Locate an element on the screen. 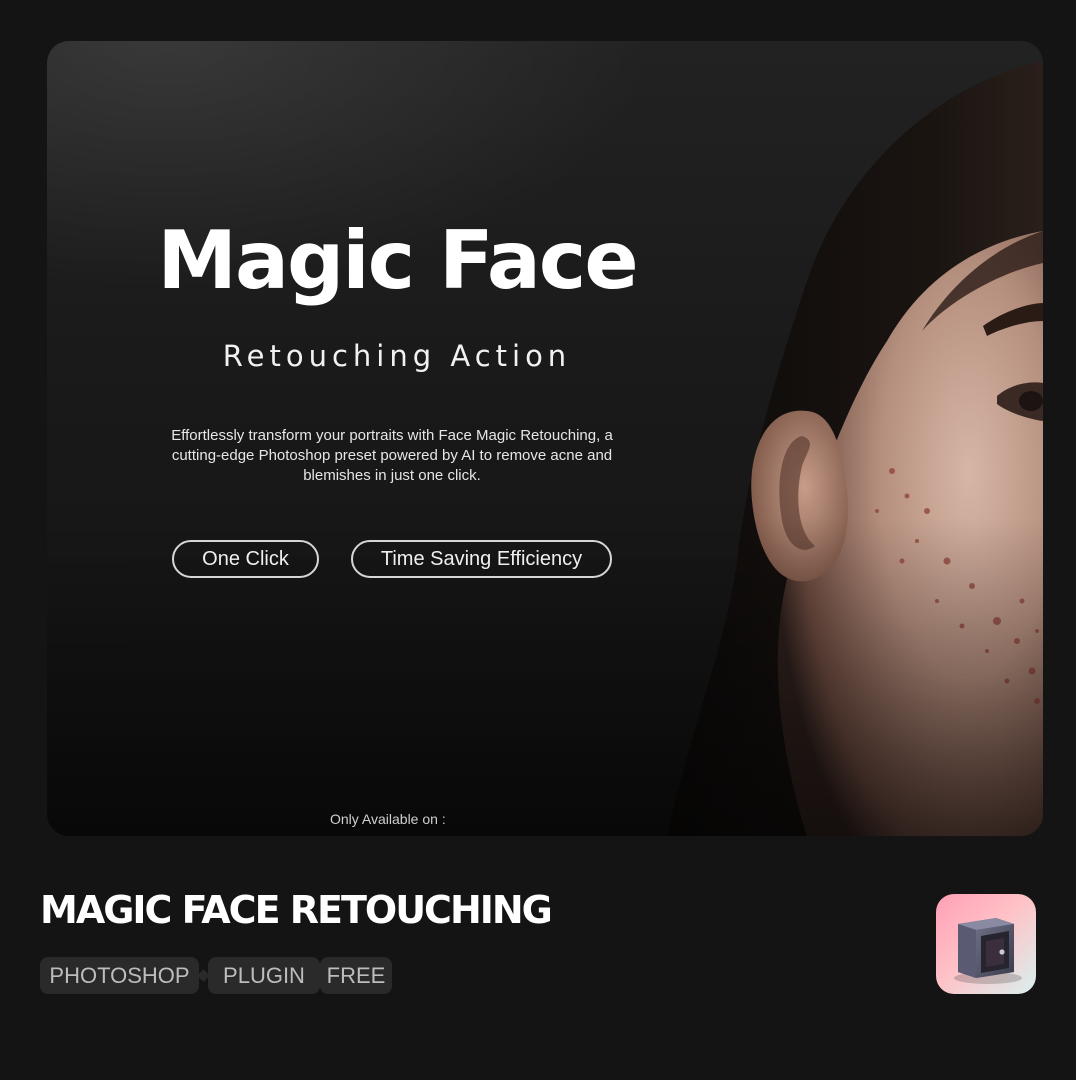  product-title: MAGIC FACE RETOUCHING is located at coordinates (296, 910).